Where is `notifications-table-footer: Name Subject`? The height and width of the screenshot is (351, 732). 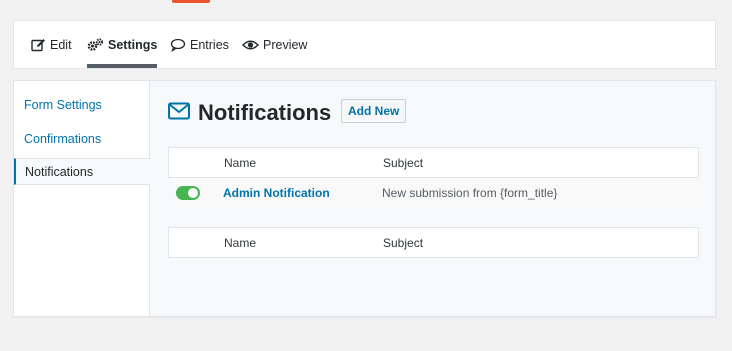 notifications-table-footer: Name Subject is located at coordinates (433, 242).